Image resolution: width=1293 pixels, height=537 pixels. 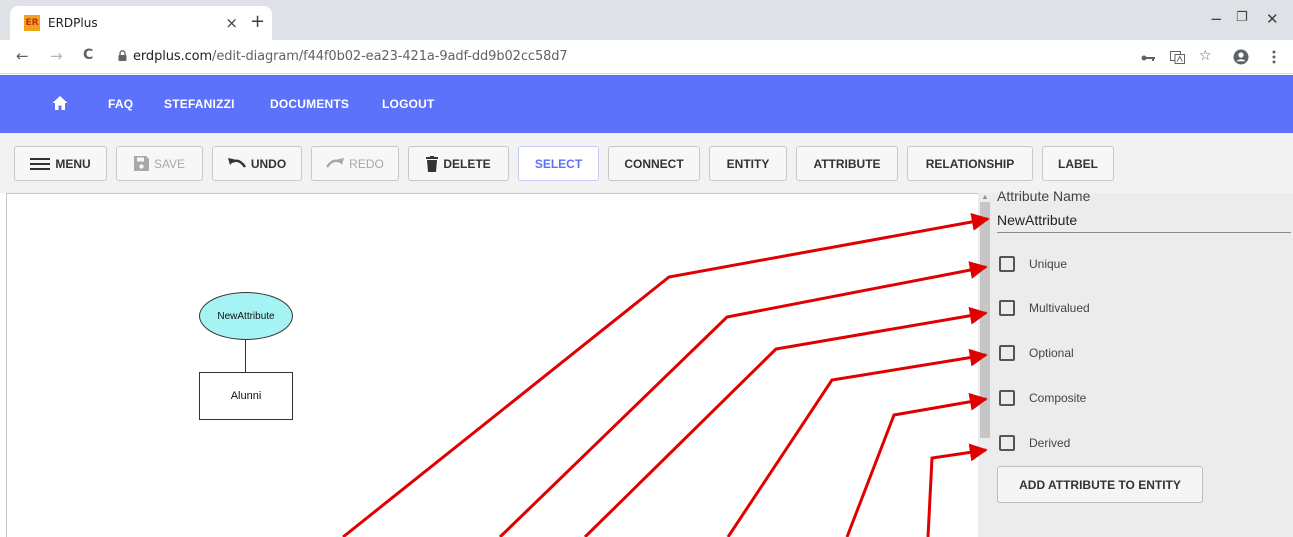 I want to click on save-button: SAVE, so click(x=159, y=163).